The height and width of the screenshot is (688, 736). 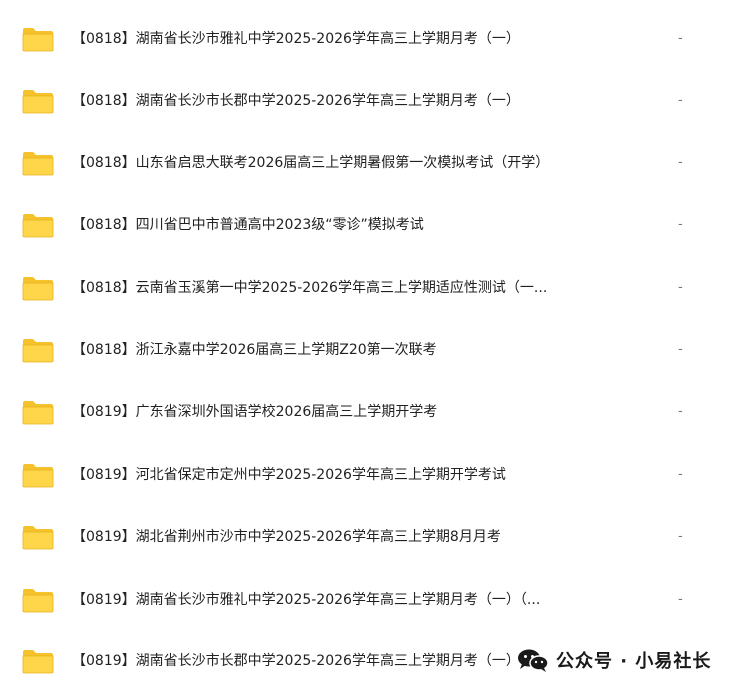 I want to click on folder-row: 【0818】四川省巴中市普通高中2023级“零诊”模拟考试 -, so click(x=368, y=225).